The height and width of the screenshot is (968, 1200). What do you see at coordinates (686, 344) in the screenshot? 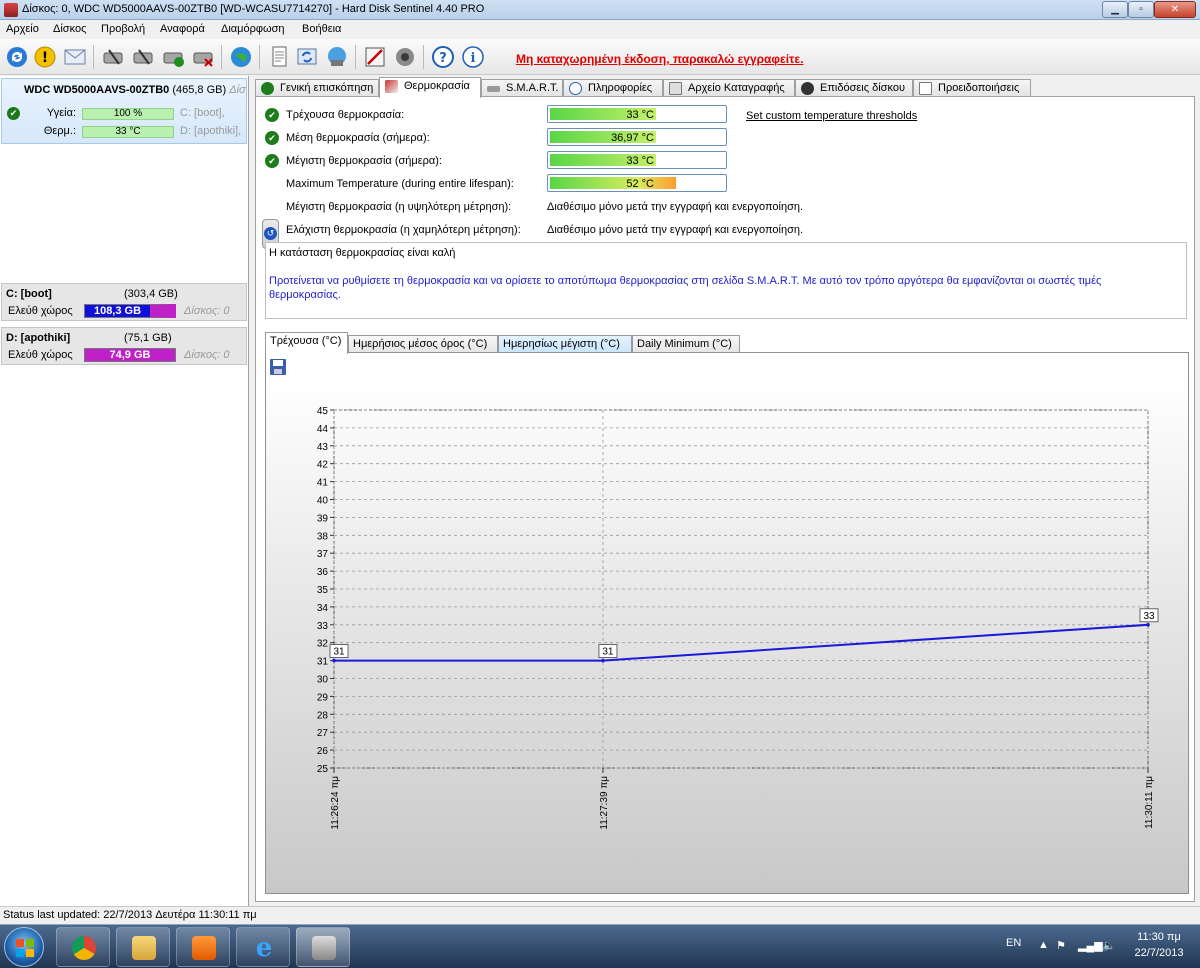
I see `chart-tab-daily-minimum: Daily Minimum (°C)` at bounding box center [686, 344].